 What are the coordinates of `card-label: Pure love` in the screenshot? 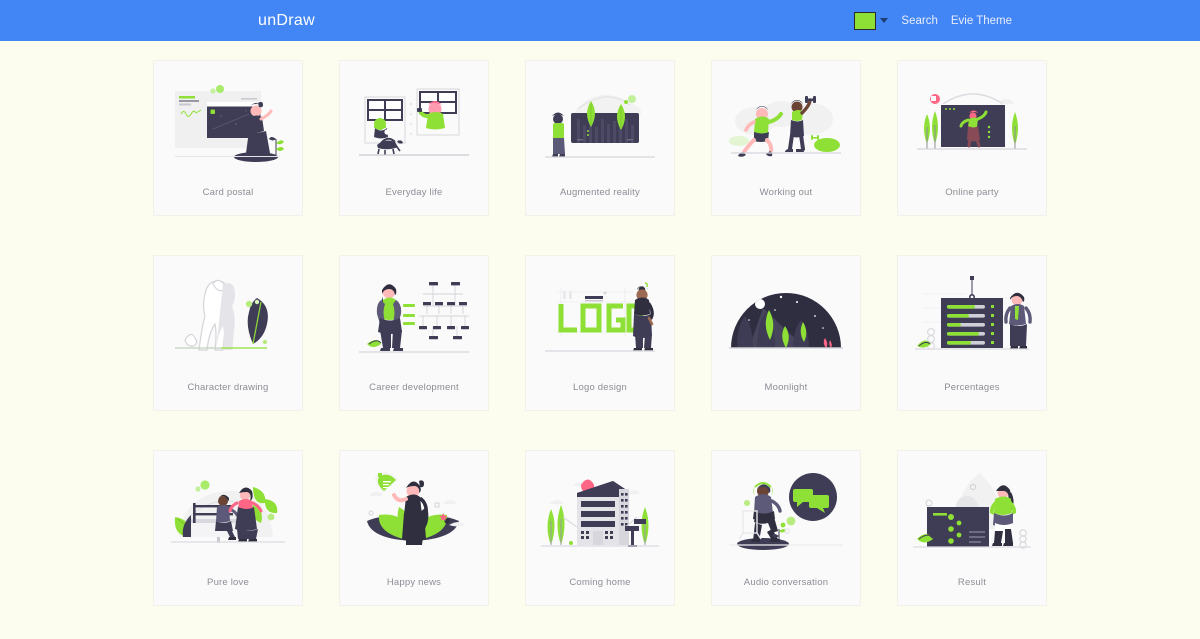 It's located at (228, 582).